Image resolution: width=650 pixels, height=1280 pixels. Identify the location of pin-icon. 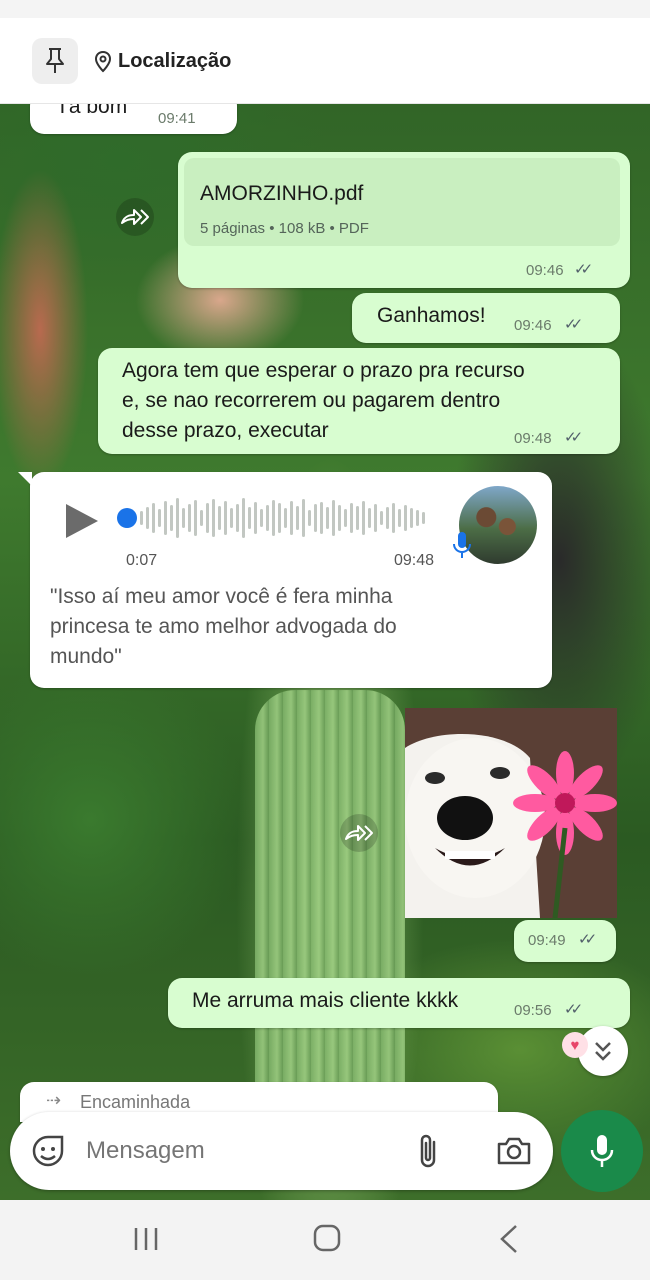
(55, 60).